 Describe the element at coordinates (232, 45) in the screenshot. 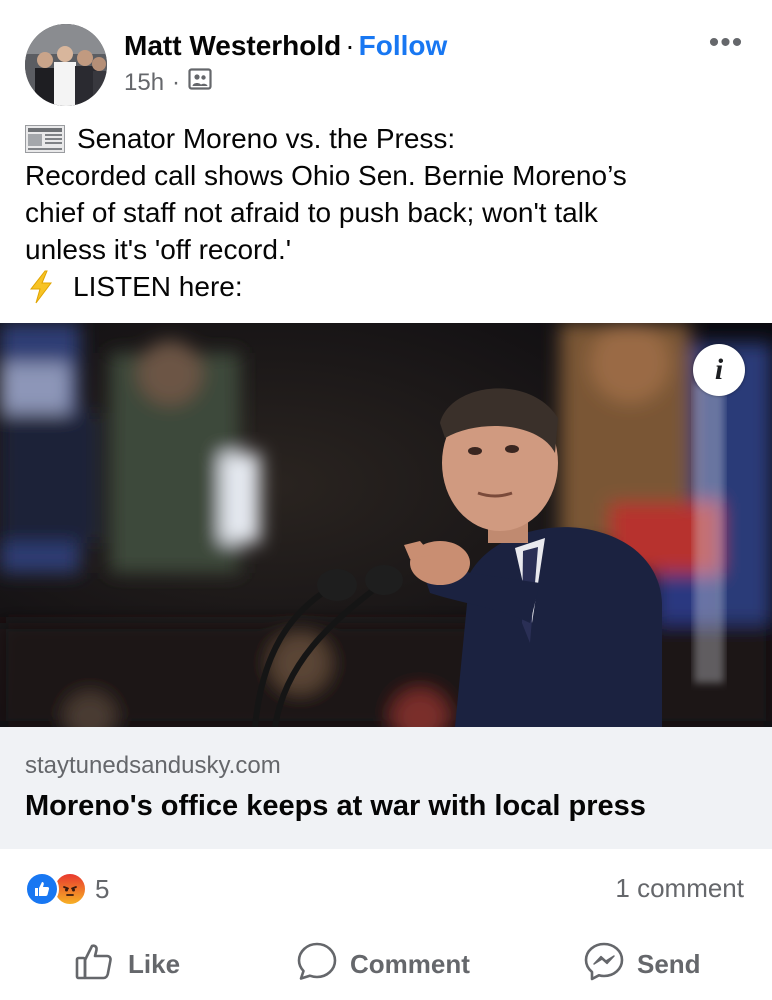

I see `author-name: Matt Westerhold` at that location.